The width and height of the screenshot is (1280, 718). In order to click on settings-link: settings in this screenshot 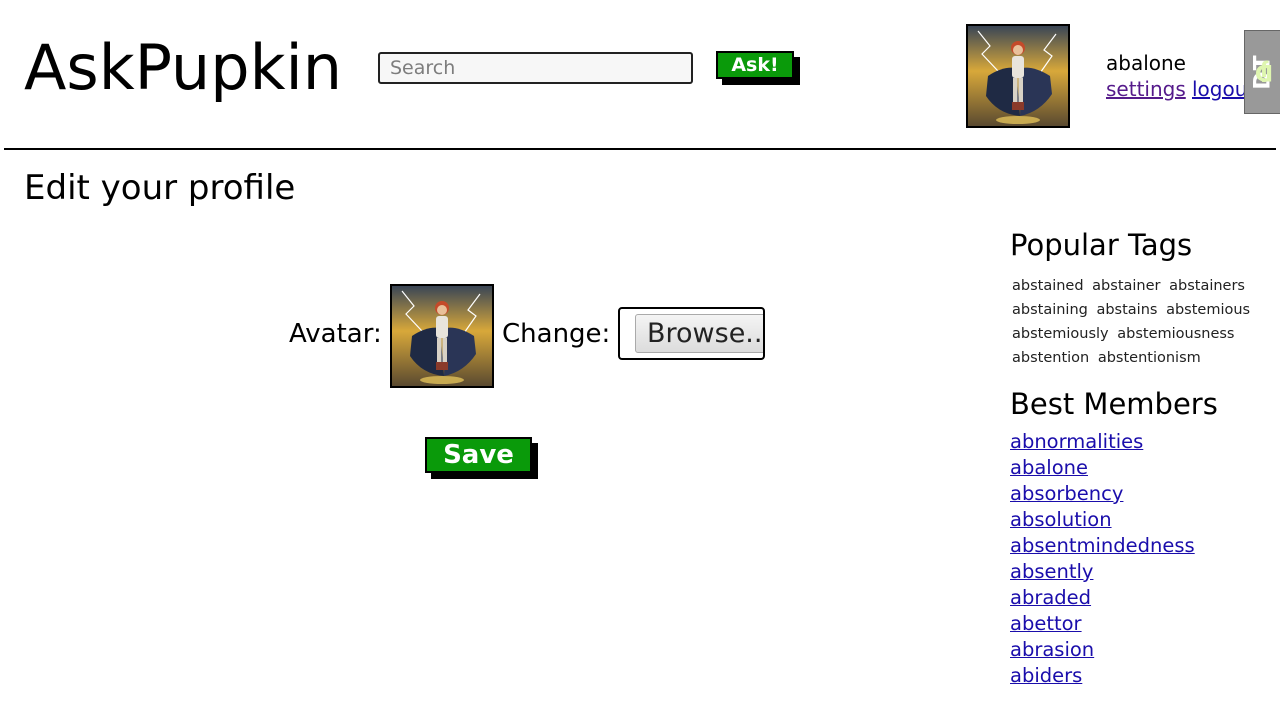, I will do `click(1146, 89)`.